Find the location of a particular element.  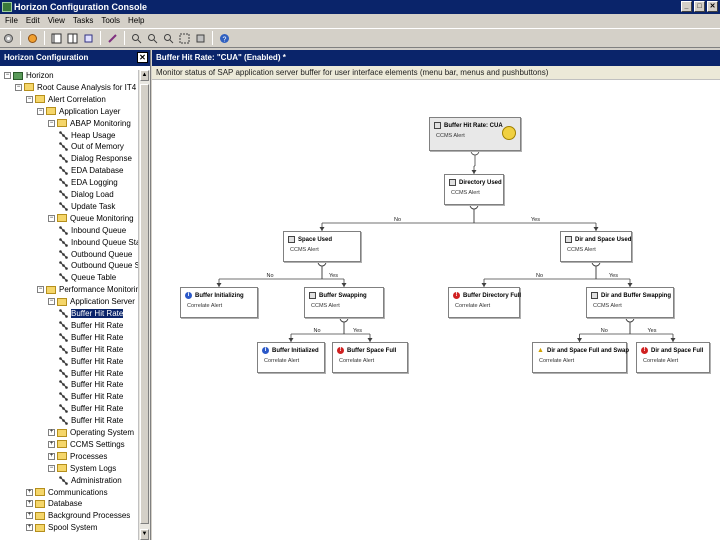

tree-item-node: Update Task is located at coordinates (87, 206).